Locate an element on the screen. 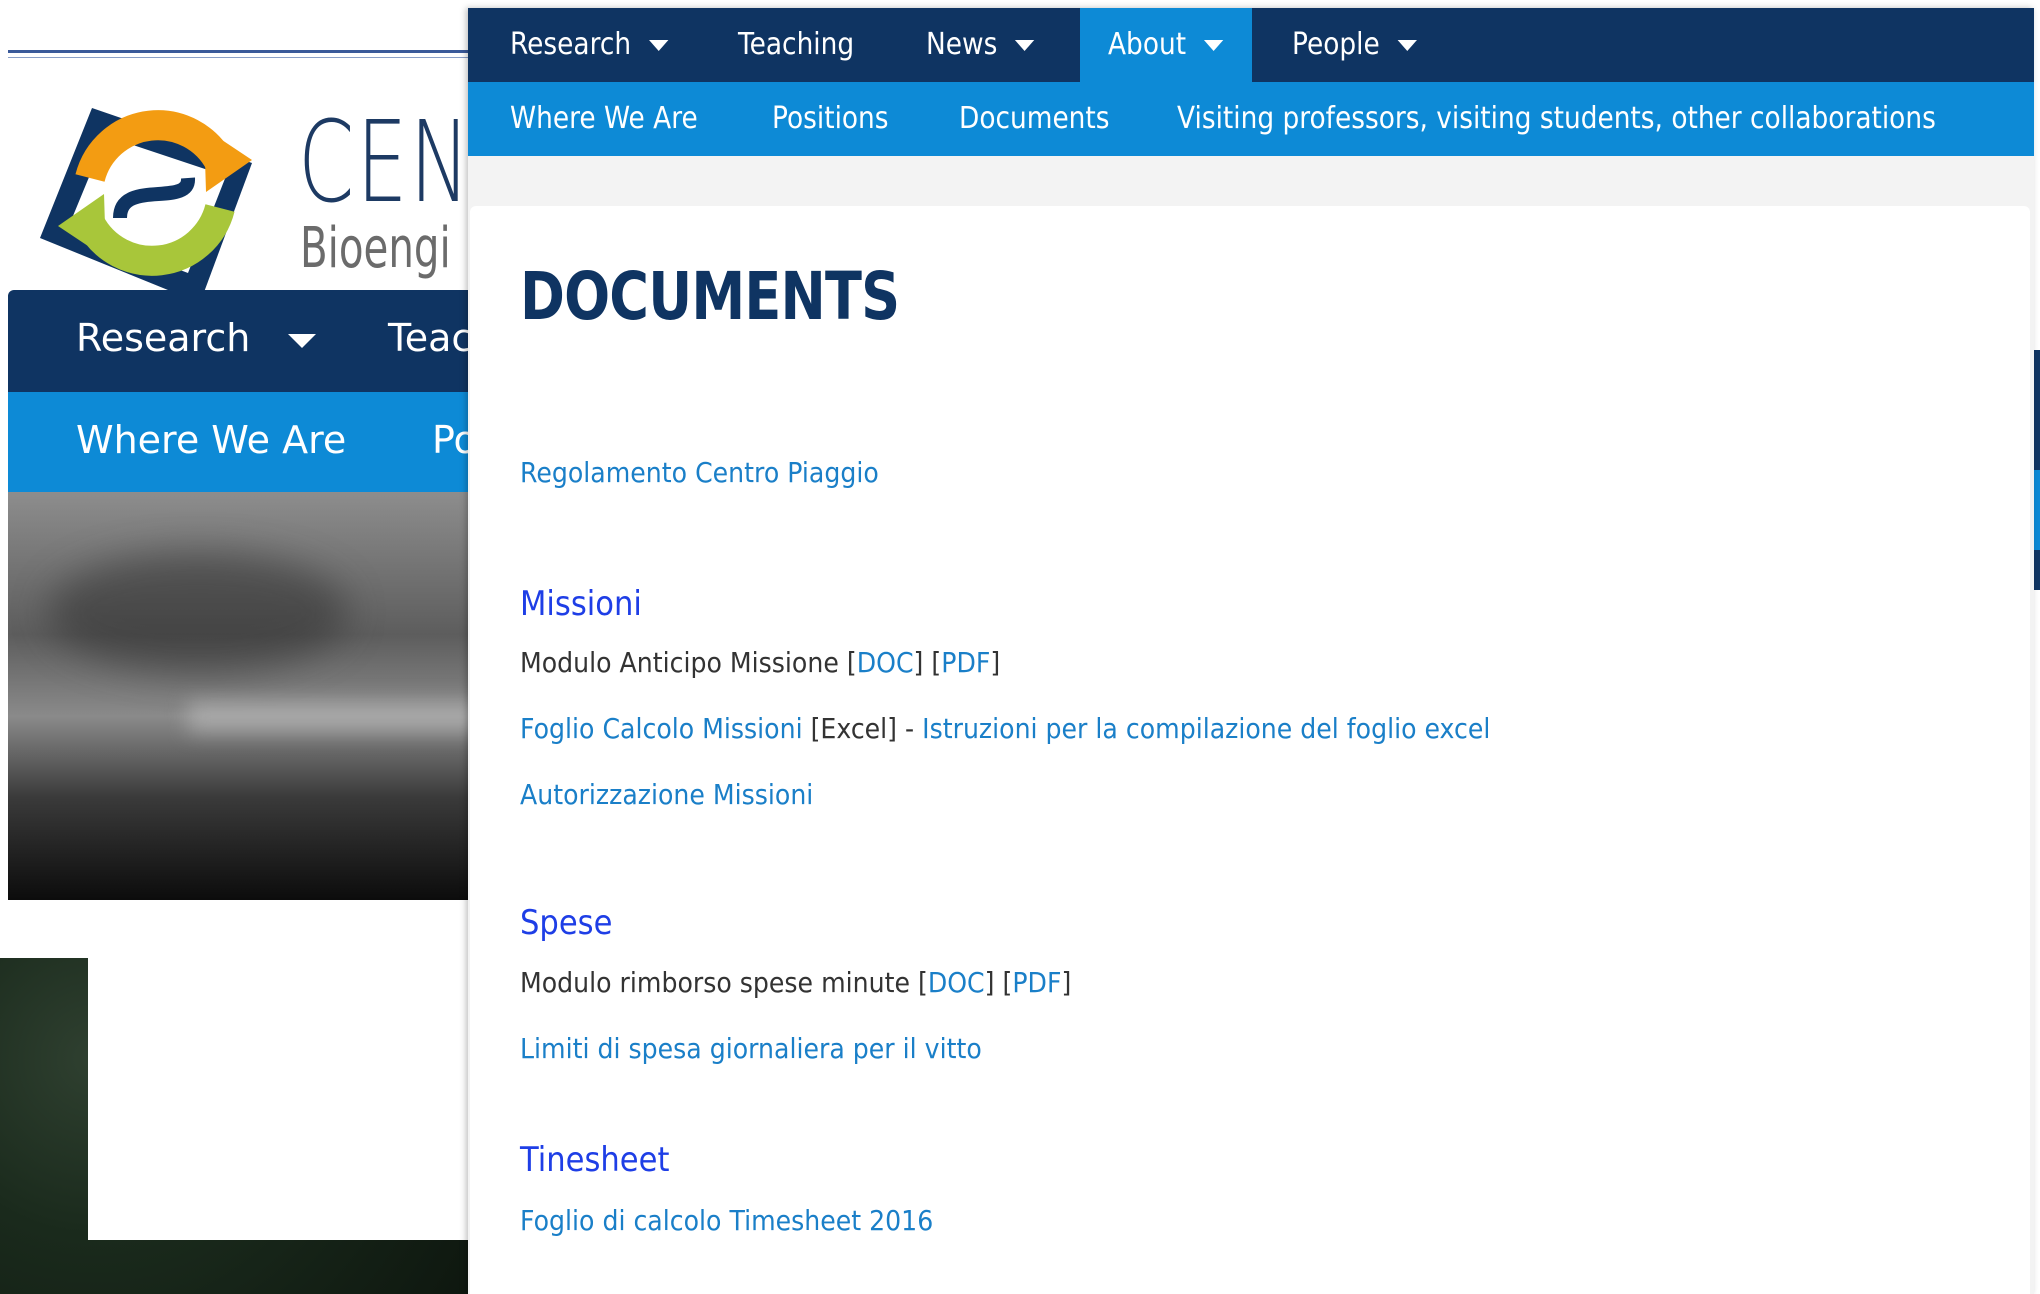  limiti-spesa-row: Limiti di spesa giornaliera per il vitto is located at coordinates (751, 1048).